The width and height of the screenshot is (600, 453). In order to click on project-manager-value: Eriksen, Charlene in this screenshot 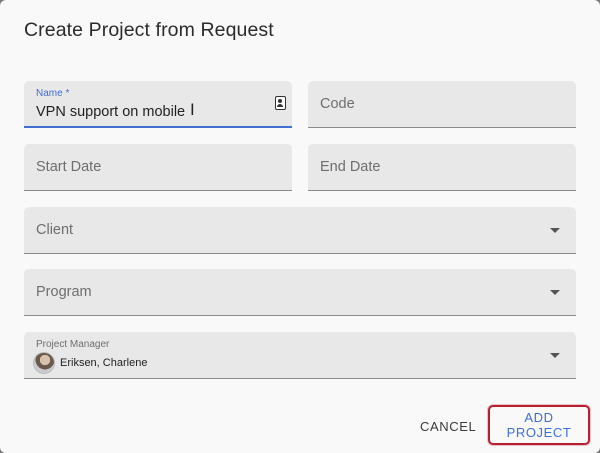, I will do `click(104, 363)`.